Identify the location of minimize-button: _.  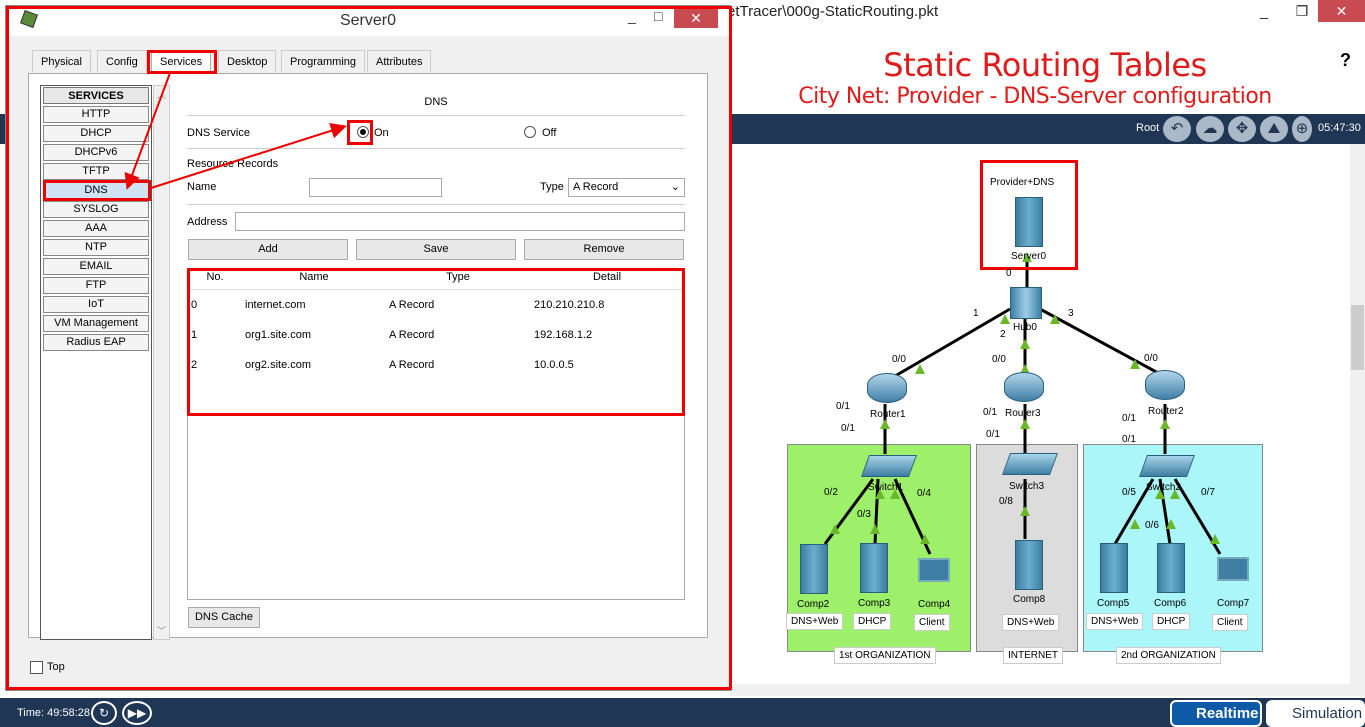
(1264, 11).